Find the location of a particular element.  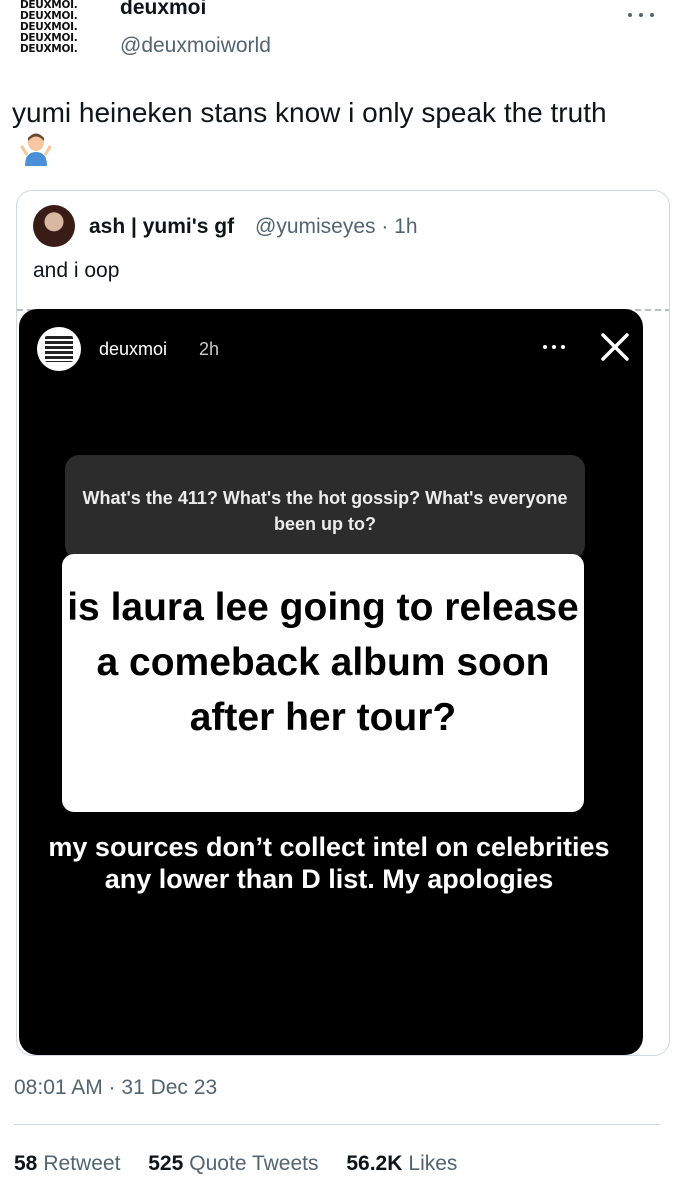

retweets-label: Retweet is located at coordinates (82, 1163).